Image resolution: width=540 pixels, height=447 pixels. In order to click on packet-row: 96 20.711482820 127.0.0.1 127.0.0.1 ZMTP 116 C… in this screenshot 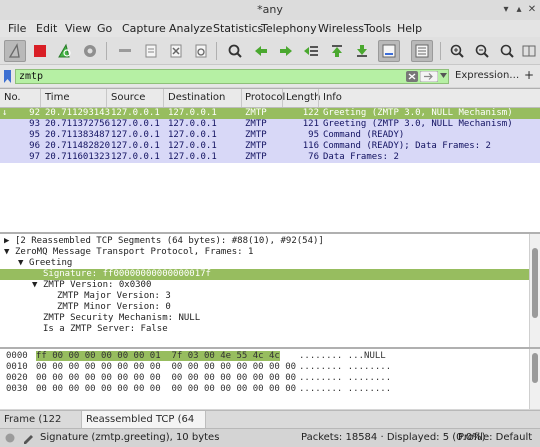, I will do `click(270, 146)`.